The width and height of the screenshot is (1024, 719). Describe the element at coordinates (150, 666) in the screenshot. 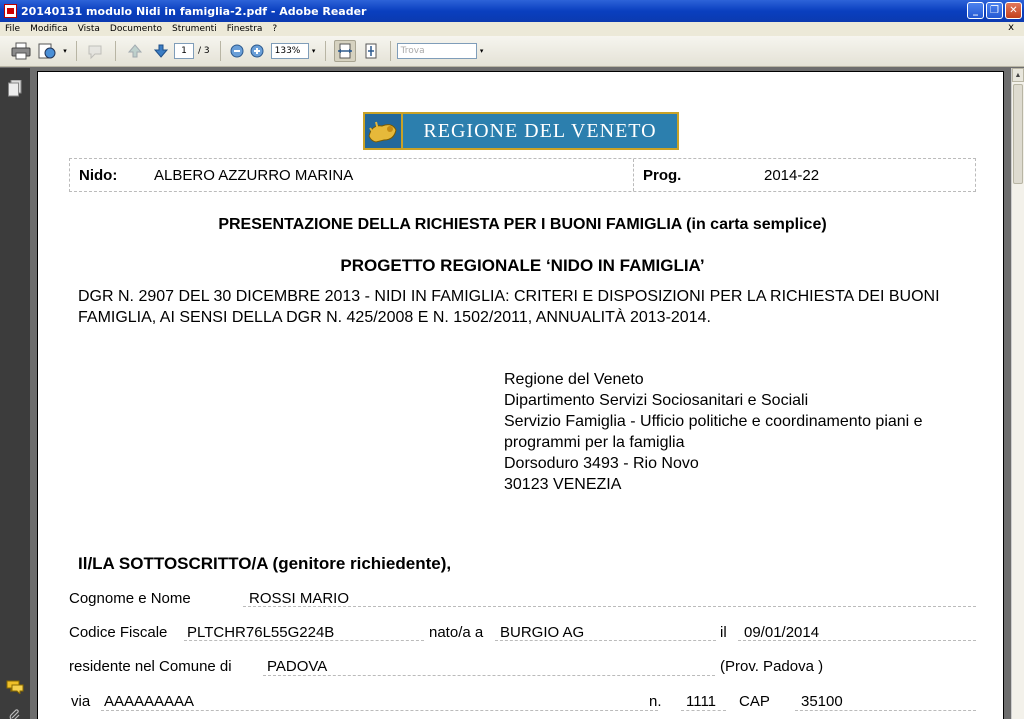

I see `residente-label: residente nel Comune di` at that location.